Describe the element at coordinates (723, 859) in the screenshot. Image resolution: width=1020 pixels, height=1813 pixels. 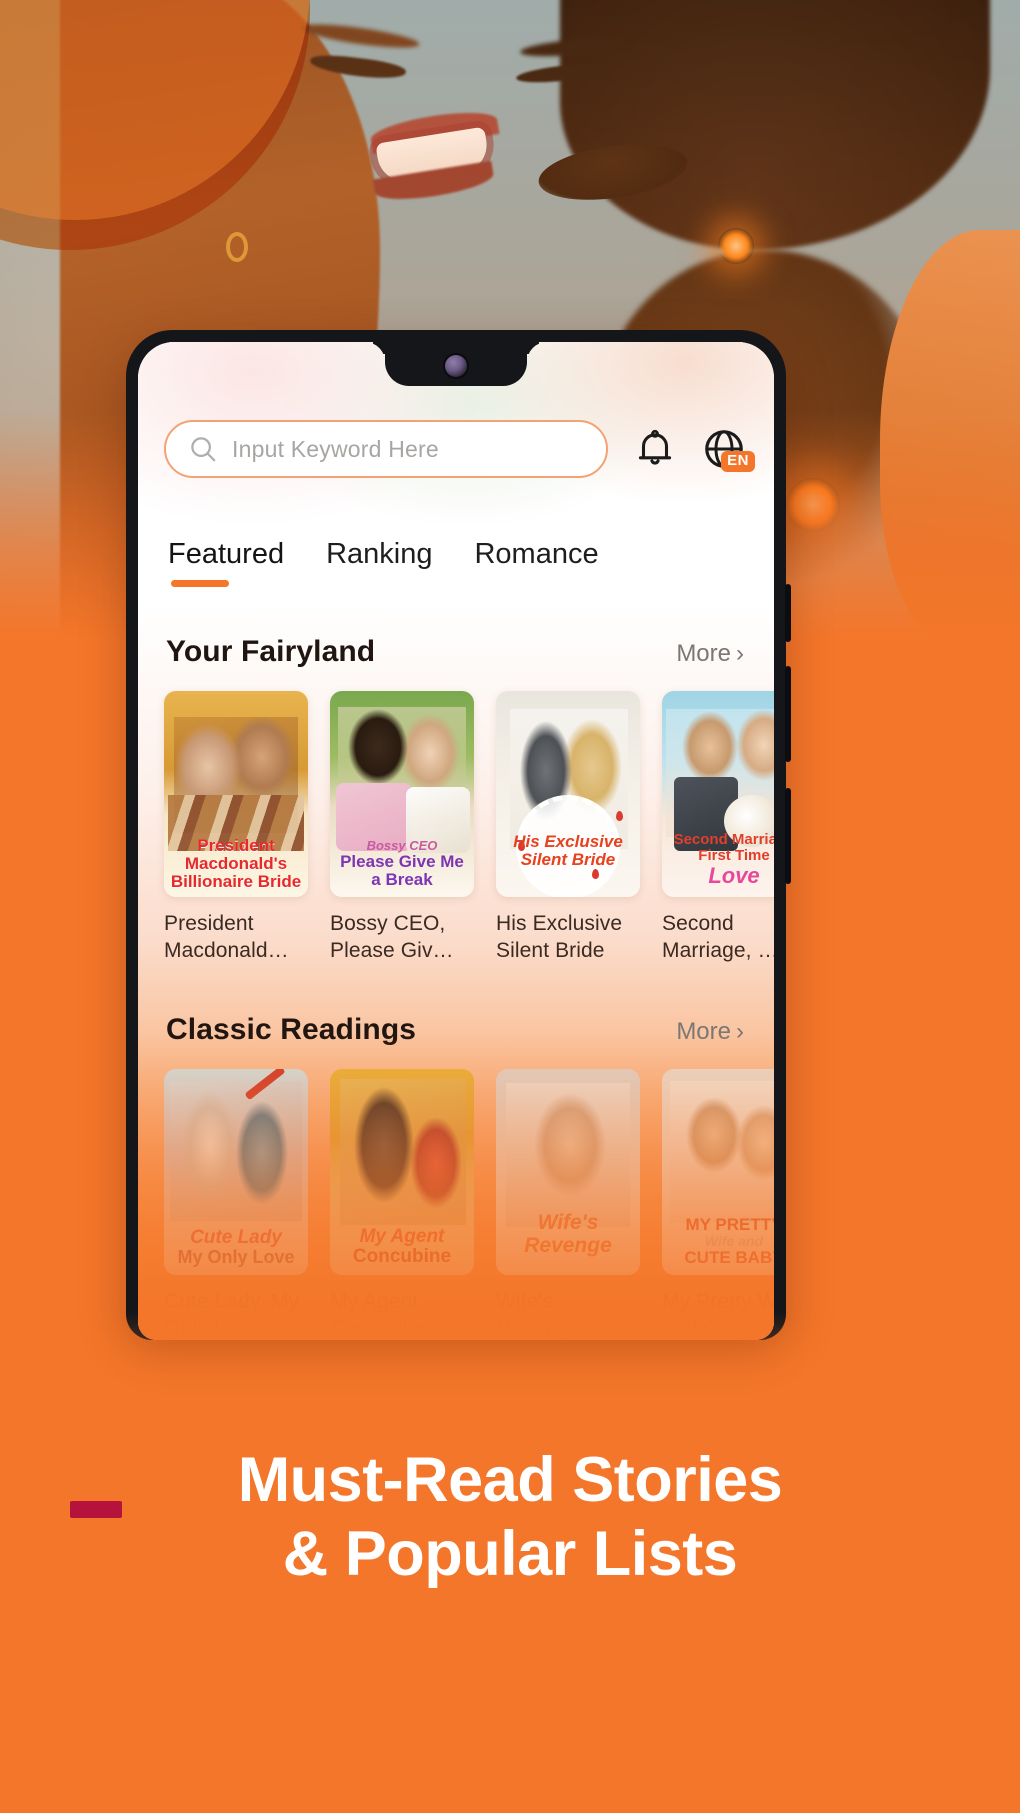
I see `cover-title-text: Second Marriage First Time Love` at that location.